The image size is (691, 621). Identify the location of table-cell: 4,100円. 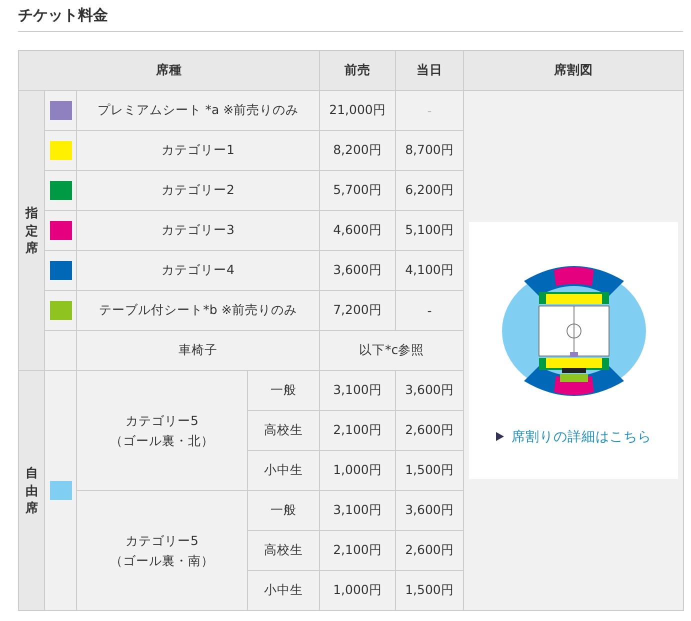
(430, 270).